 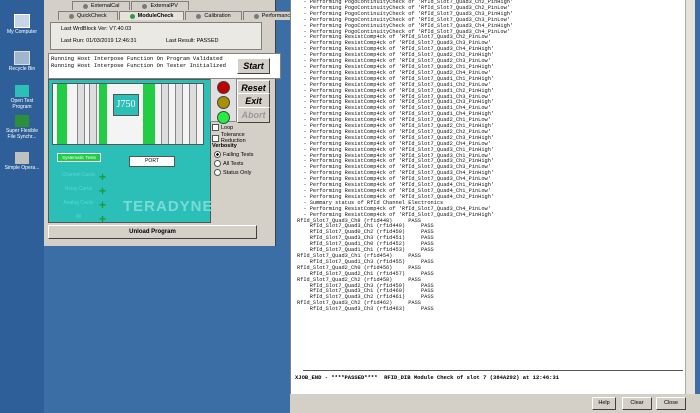 I want to click on board-label: J750, so click(x=126, y=105).